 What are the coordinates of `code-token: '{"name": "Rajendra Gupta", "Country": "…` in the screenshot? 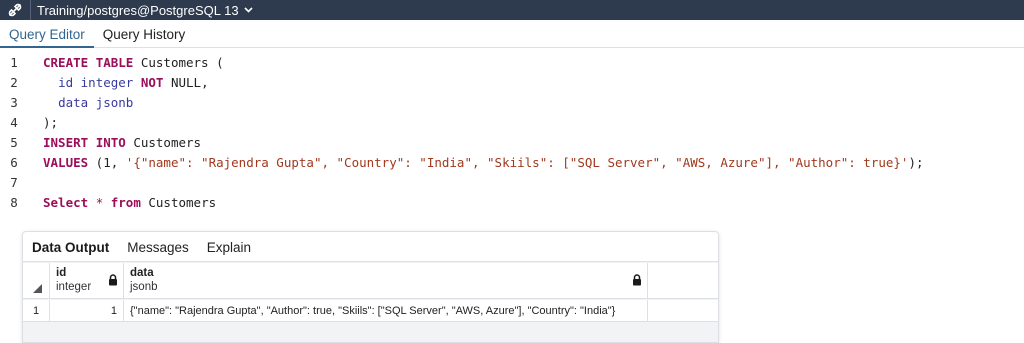 It's located at (517, 162).